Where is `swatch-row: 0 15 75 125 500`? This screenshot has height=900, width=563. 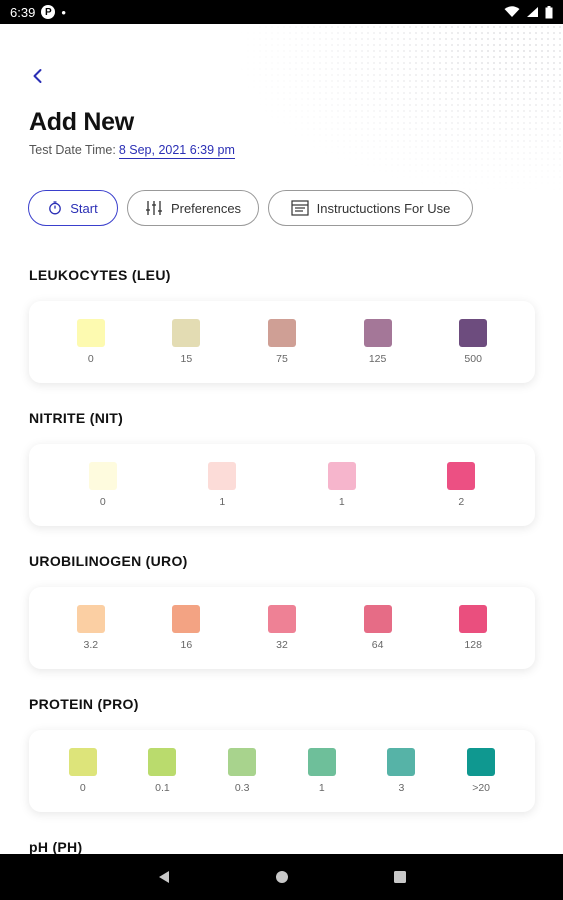 swatch-row: 0 15 75 125 500 is located at coordinates (282, 342).